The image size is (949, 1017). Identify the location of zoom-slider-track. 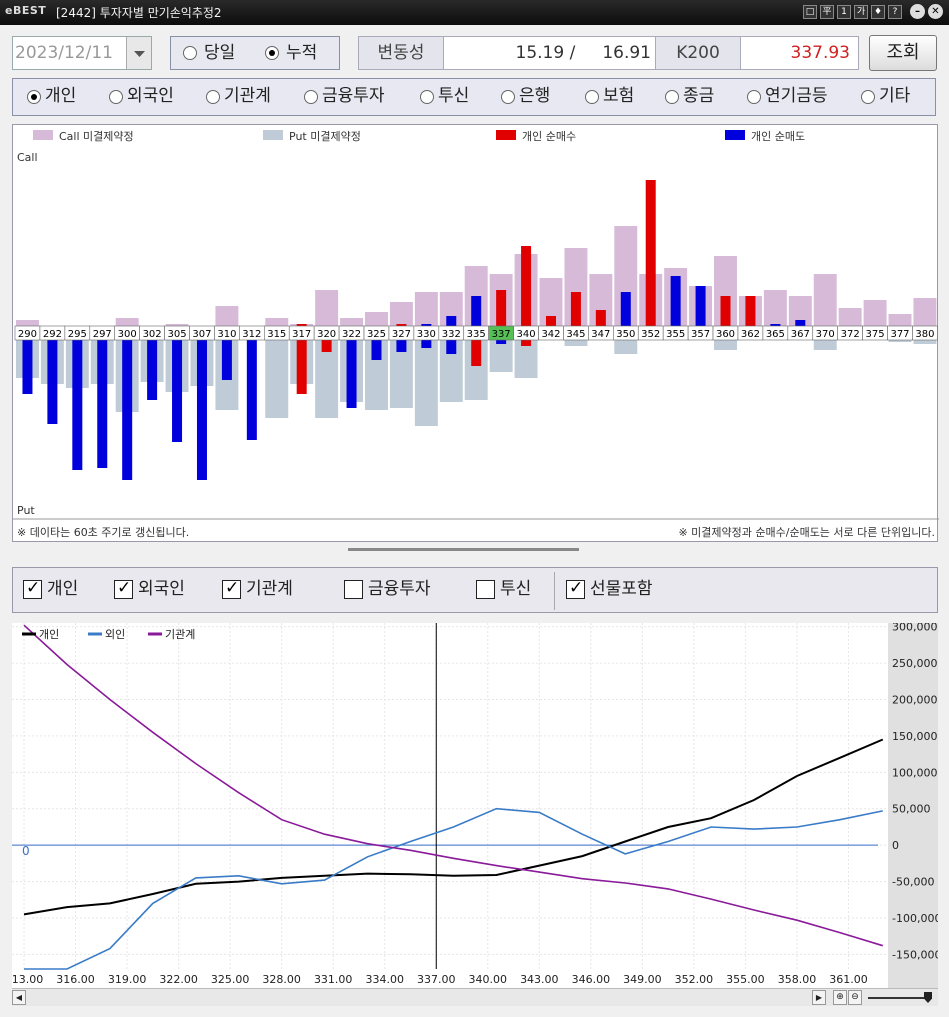
(900, 998).